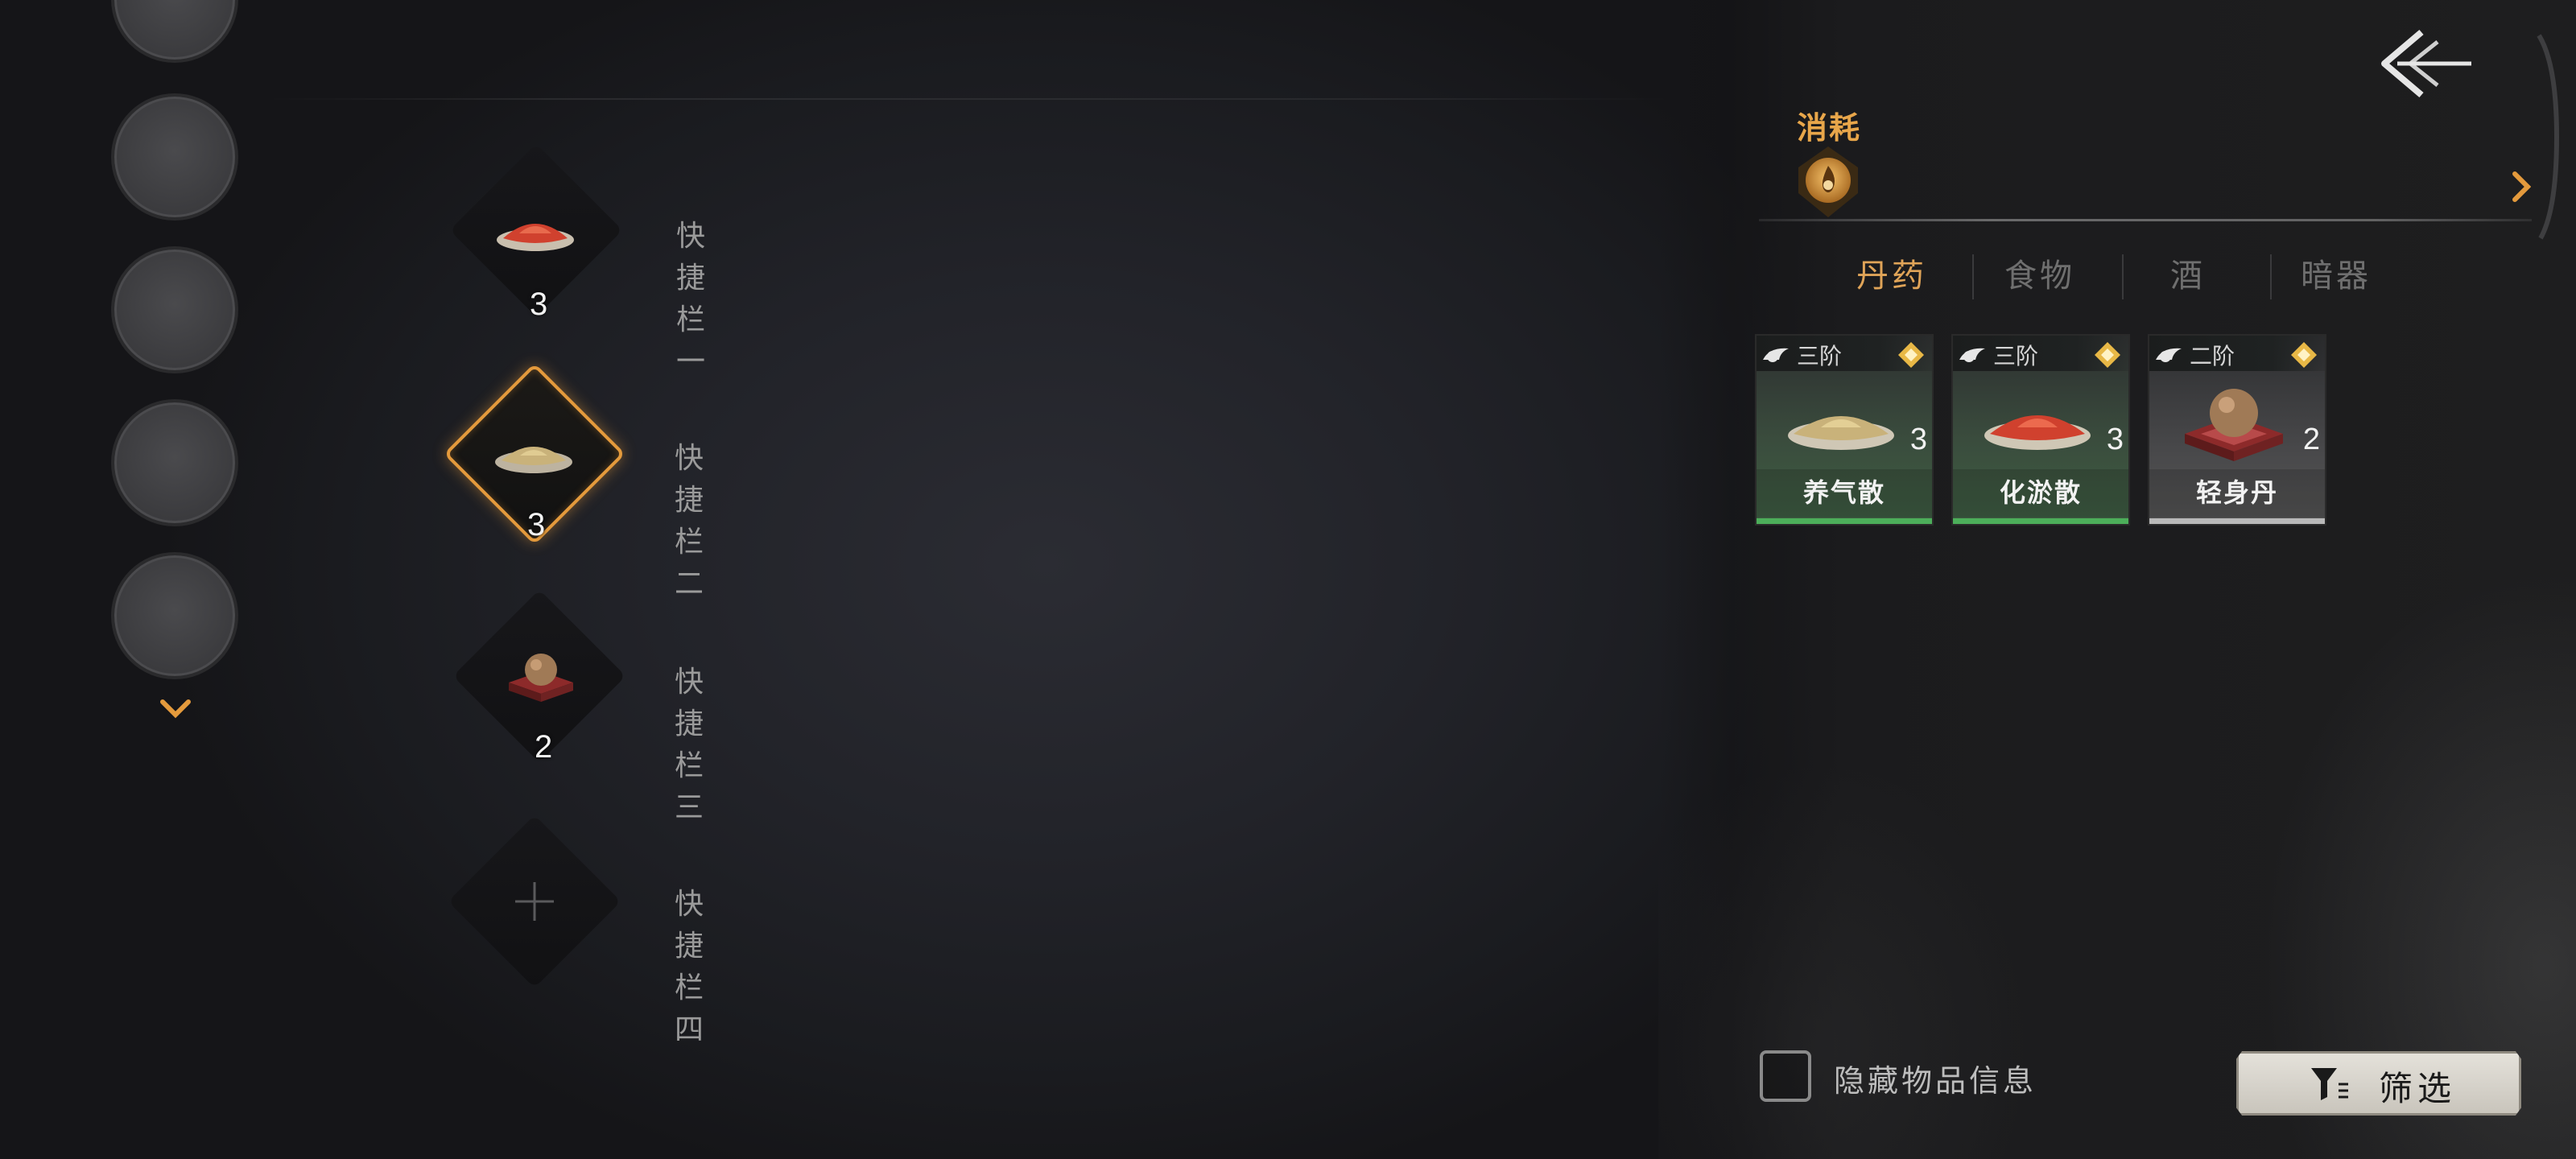 The image size is (2576, 1159). Describe the element at coordinates (2424, 63) in the screenshot. I see `back-arrow-icon` at that location.